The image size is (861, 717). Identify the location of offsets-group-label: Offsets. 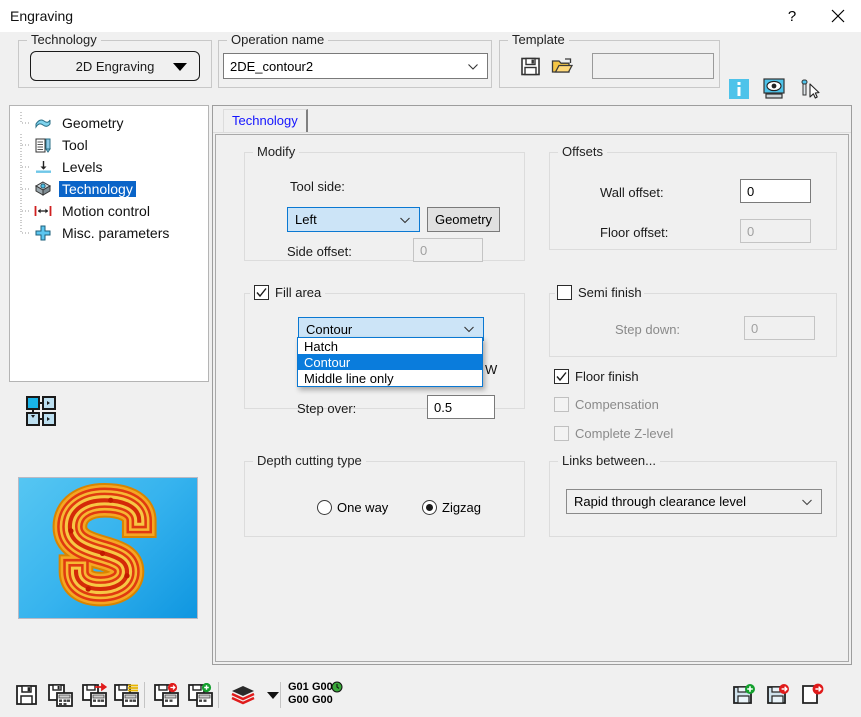
(582, 151).